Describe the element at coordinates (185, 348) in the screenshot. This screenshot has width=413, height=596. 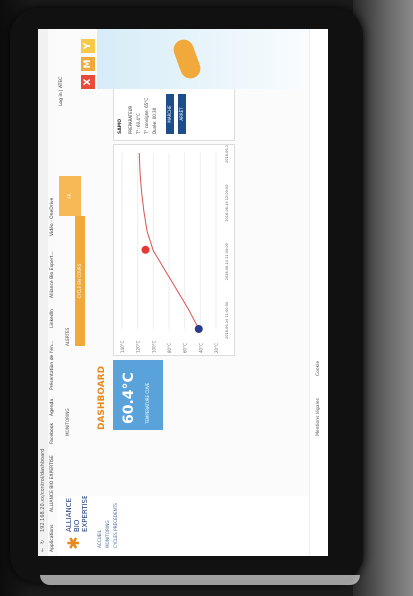
I see `y-tick-label: 60°C` at that location.